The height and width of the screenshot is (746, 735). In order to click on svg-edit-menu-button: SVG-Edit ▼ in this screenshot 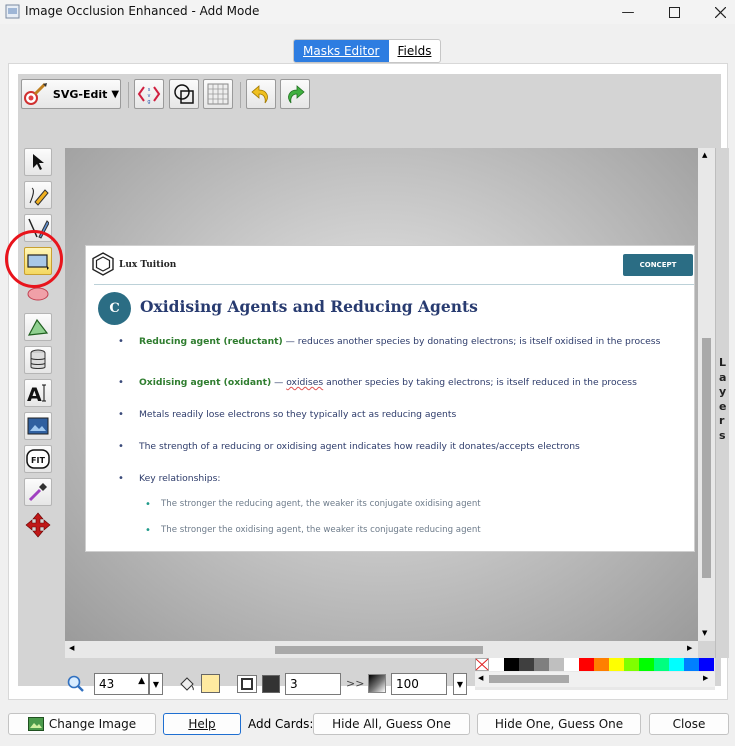, I will do `click(71, 94)`.